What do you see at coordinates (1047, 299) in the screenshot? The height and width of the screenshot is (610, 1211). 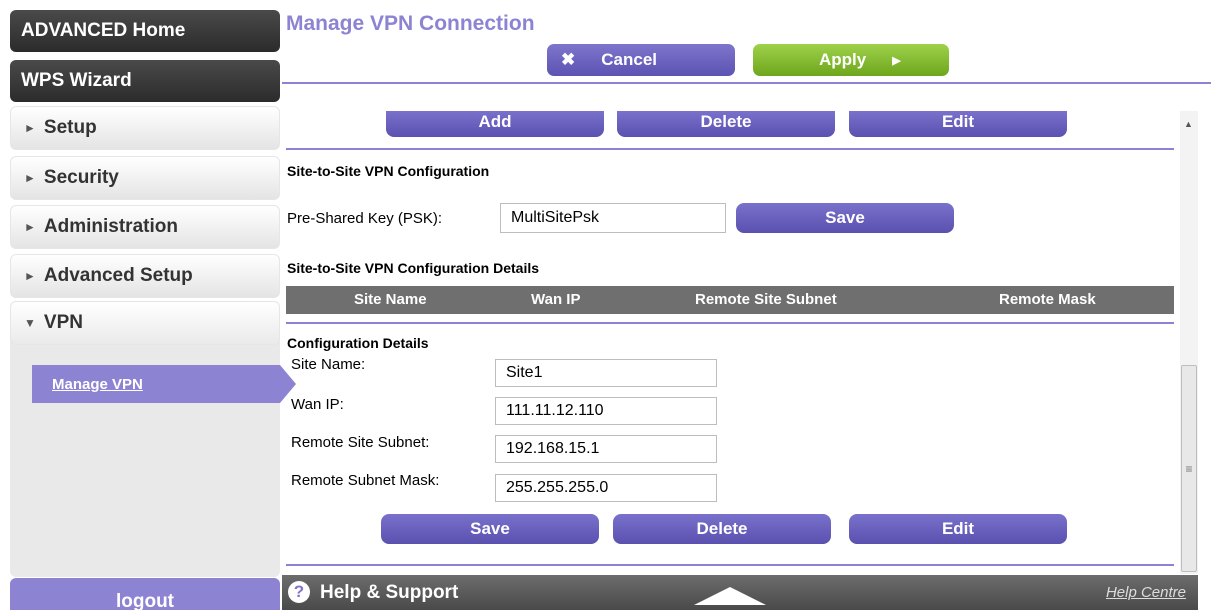 I see `column-remote-mask: Remote Mask` at bounding box center [1047, 299].